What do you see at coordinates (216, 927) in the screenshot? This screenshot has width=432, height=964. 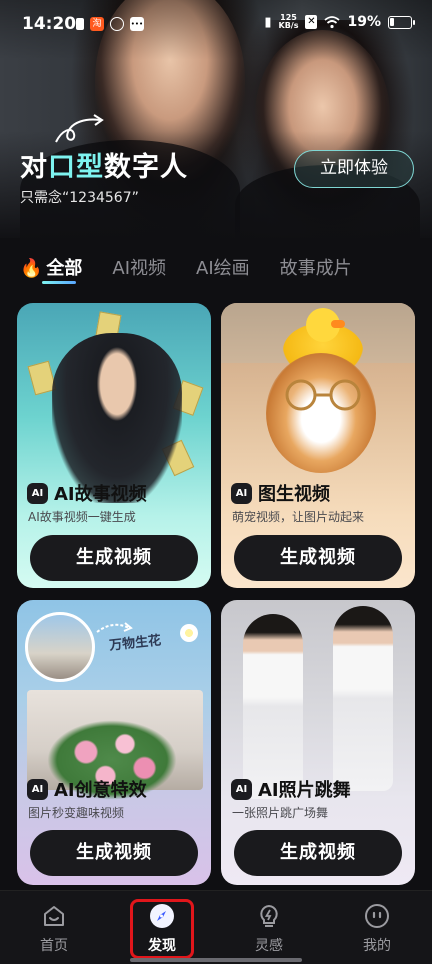 I see `bottom-navigation: 首页 发现 灵感 我的` at bounding box center [216, 927].